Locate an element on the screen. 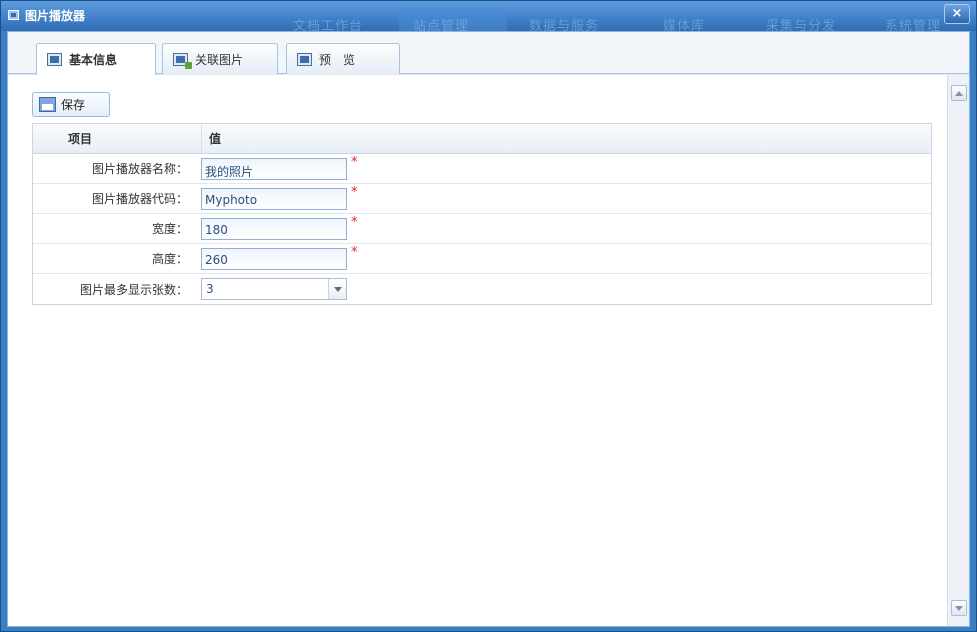 Image resolution: width=977 pixels, height=632 pixels. window-icon is located at coordinates (13, 15).